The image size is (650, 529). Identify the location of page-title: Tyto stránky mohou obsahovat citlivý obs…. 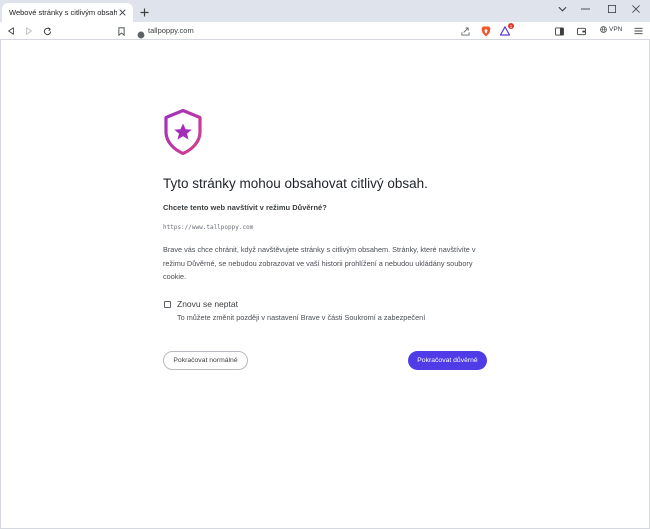
(295, 183).